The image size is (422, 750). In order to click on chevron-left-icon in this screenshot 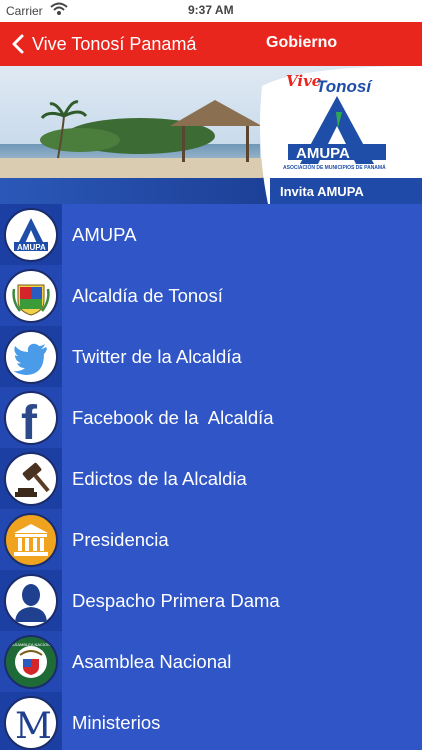, I will do `click(18, 44)`.